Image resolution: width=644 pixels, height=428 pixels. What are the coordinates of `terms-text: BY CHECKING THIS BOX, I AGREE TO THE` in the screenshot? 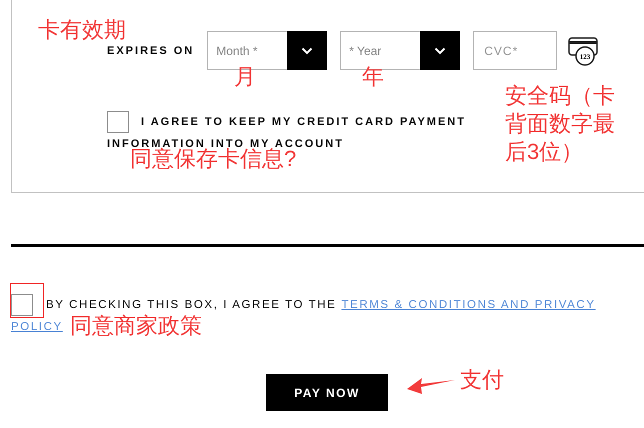 It's located at (191, 305).